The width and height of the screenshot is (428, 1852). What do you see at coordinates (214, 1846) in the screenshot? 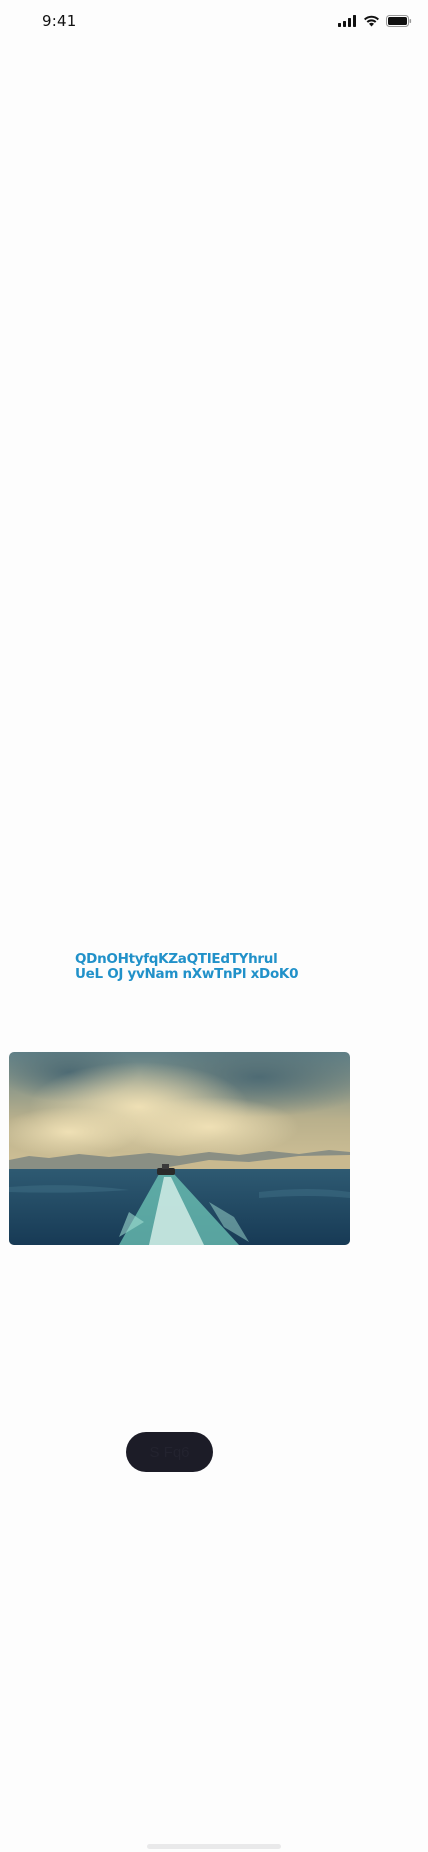
I see `home-indicator` at bounding box center [214, 1846].